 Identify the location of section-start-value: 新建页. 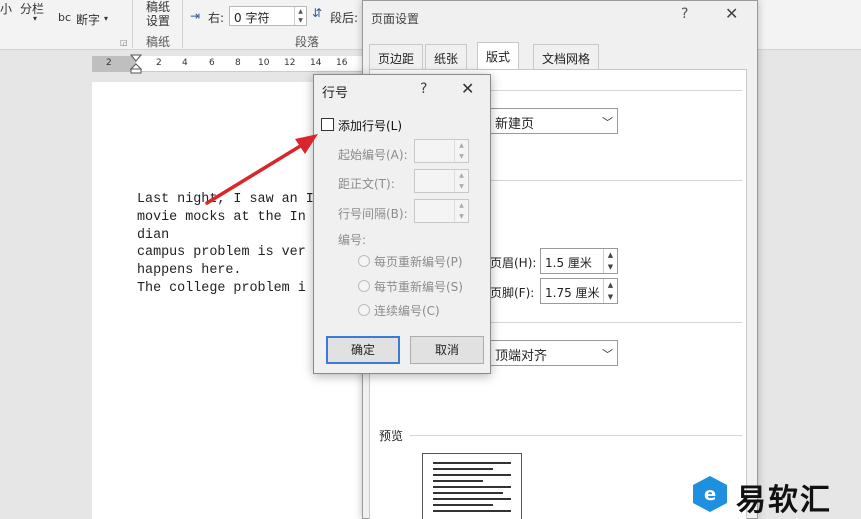
(515, 124).